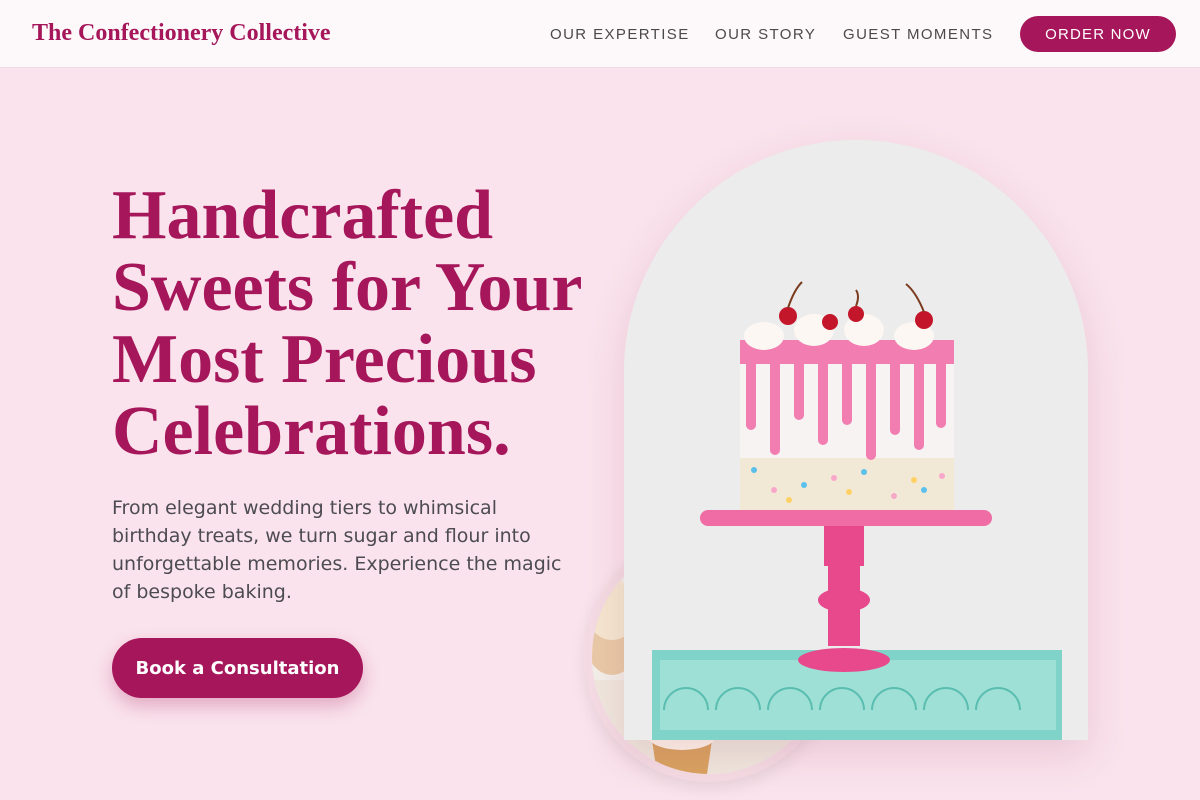 This screenshot has height=800, width=1200. I want to click on nav-link-guest-moments: GUEST MOMENTS, so click(918, 34).